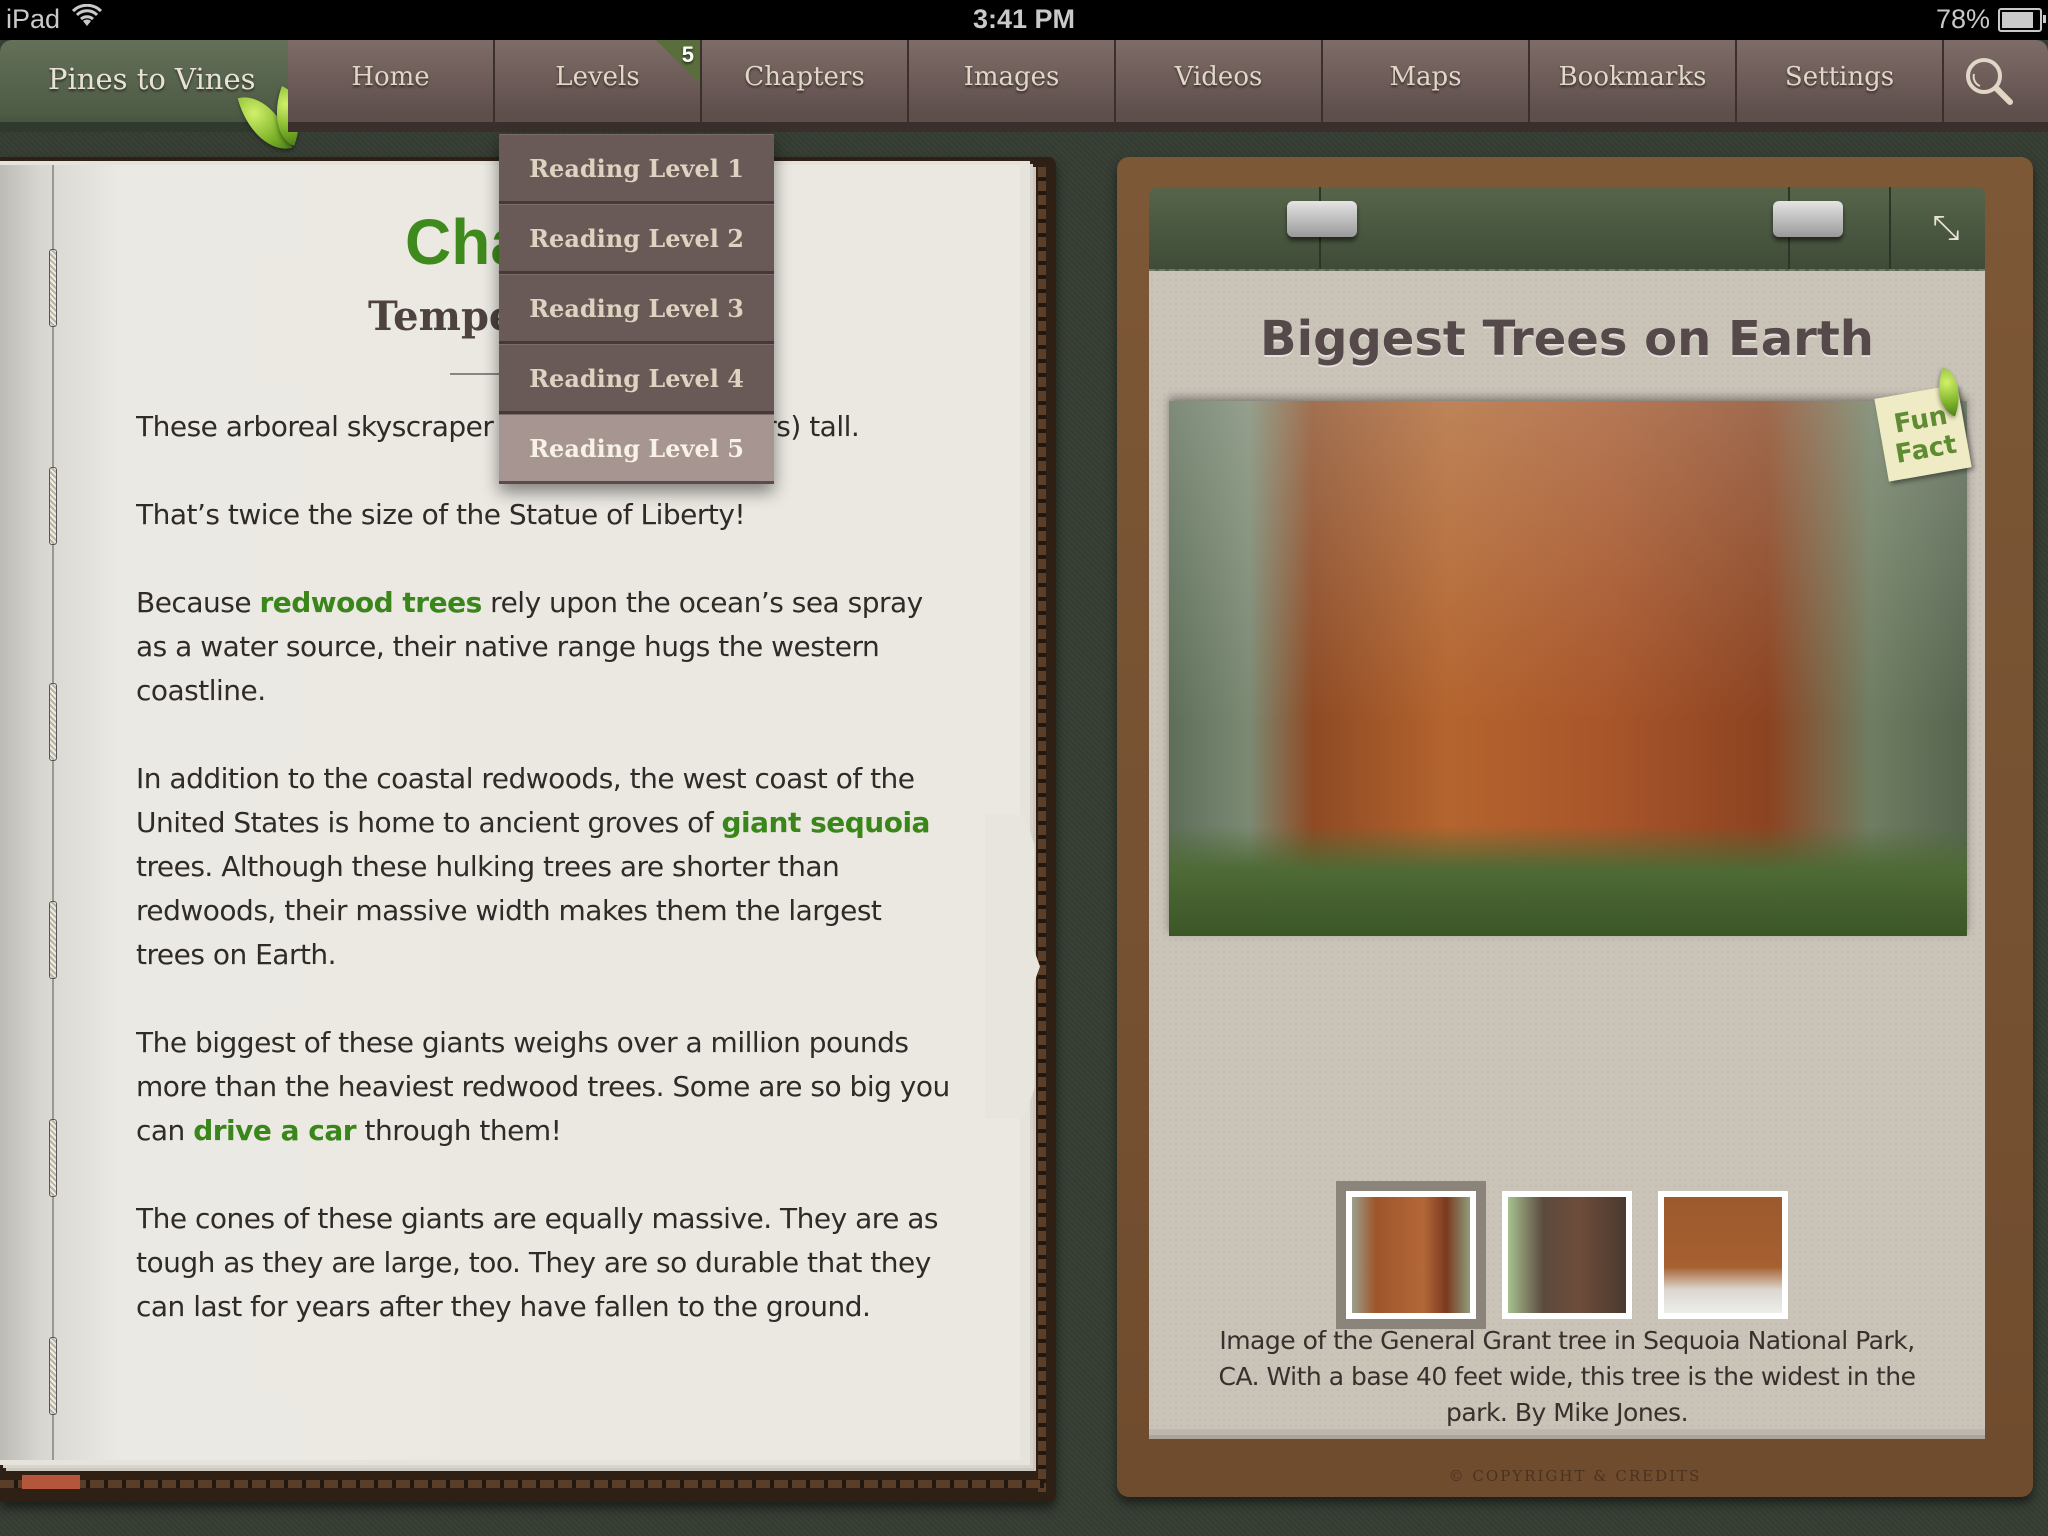 Image resolution: width=2048 pixels, height=1536 pixels. I want to click on reading-level-3-option: Reading Level 3, so click(636, 309).